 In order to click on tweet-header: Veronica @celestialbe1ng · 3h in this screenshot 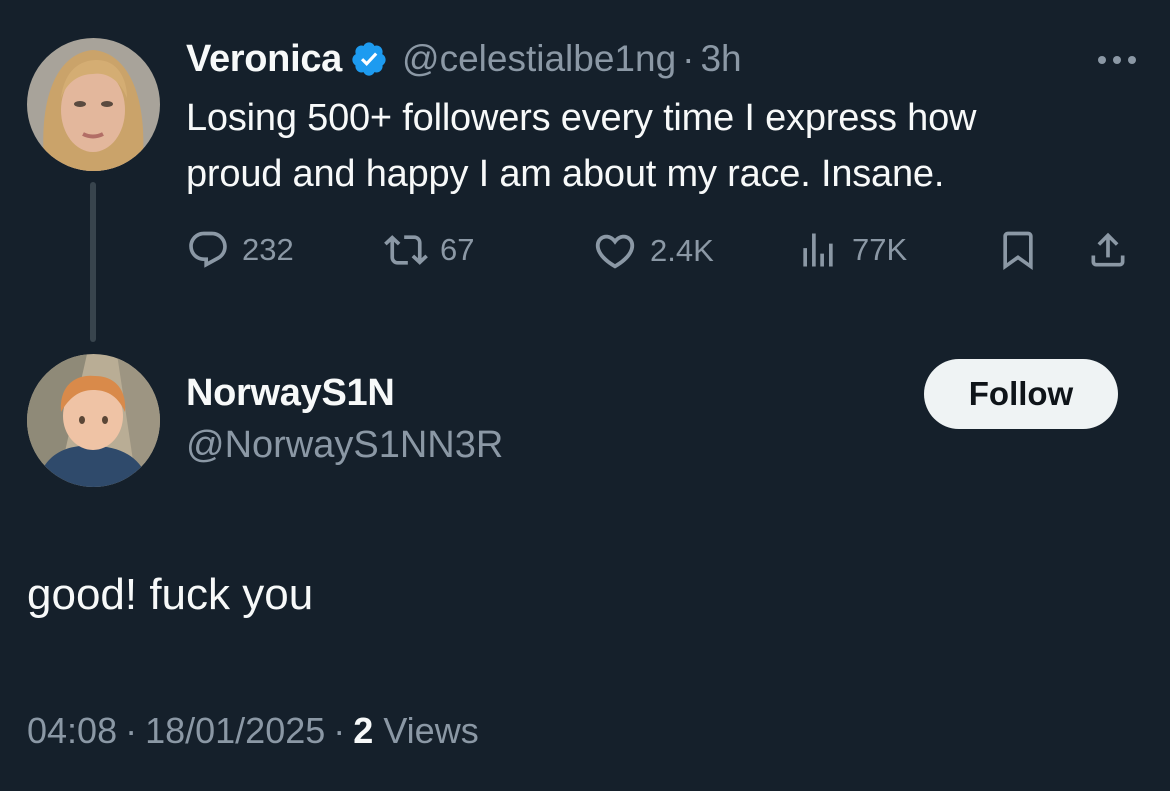, I will do `click(464, 59)`.